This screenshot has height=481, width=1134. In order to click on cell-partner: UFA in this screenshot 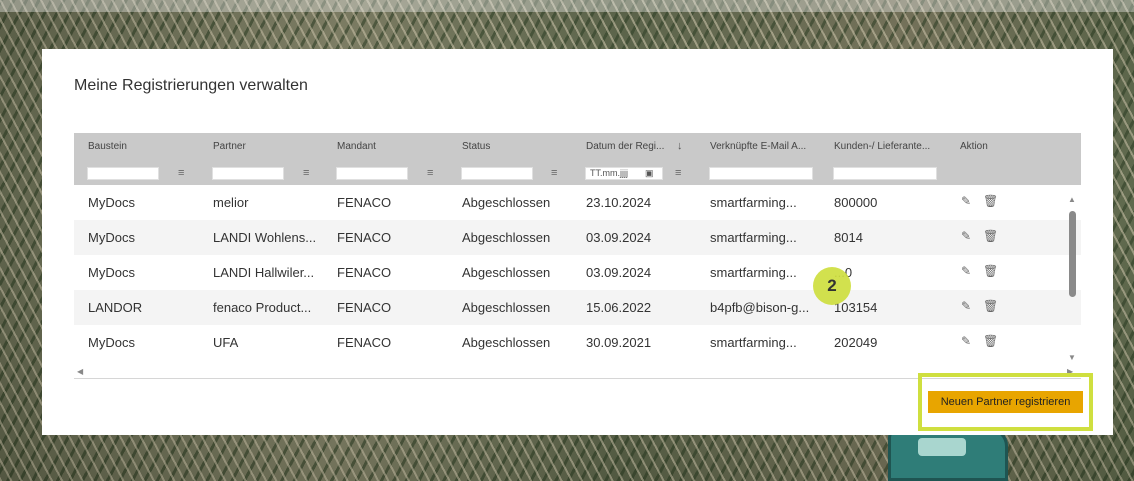, I will do `click(226, 342)`.